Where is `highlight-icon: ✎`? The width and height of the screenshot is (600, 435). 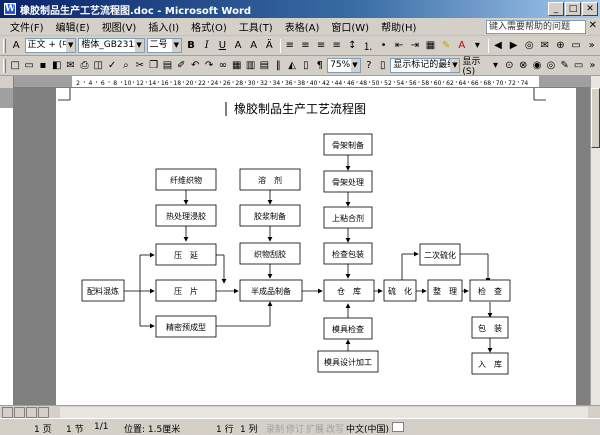 highlight-icon: ✎ is located at coordinates (446, 46).